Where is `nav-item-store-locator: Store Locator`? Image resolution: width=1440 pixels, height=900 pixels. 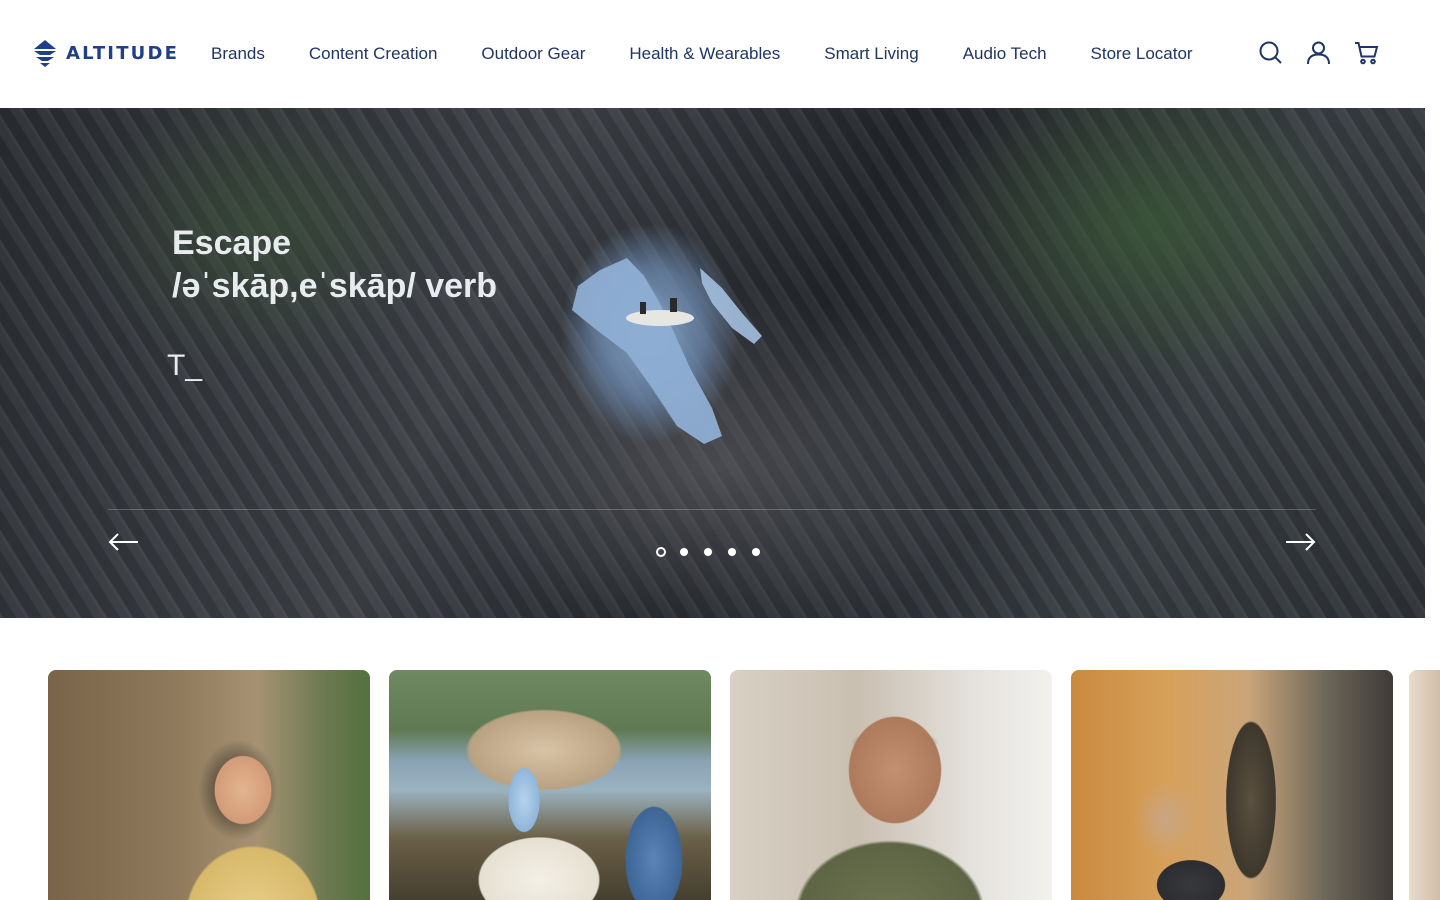 nav-item-store-locator: Store Locator is located at coordinates (1142, 54).